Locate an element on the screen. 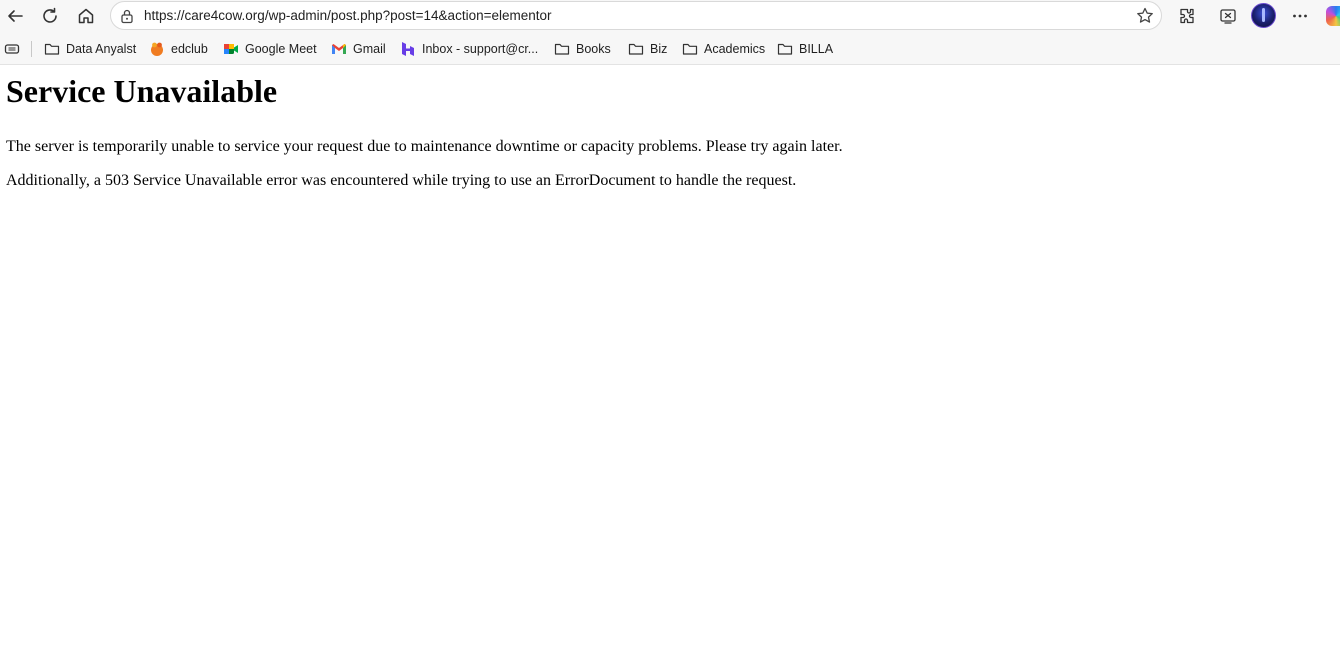 The height and width of the screenshot is (652, 1340). bookmark-label: Biz is located at coordinates (659, 49).